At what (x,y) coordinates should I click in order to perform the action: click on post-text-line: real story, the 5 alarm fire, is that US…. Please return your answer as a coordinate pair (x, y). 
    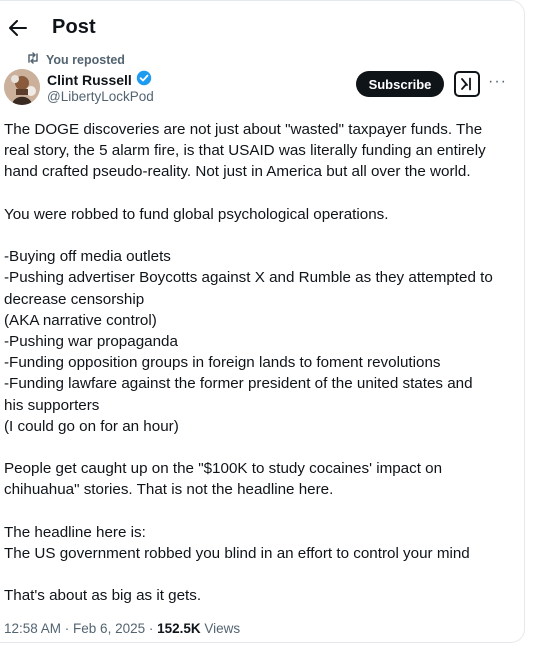
    Looking at the image, I should click on (245, 151).